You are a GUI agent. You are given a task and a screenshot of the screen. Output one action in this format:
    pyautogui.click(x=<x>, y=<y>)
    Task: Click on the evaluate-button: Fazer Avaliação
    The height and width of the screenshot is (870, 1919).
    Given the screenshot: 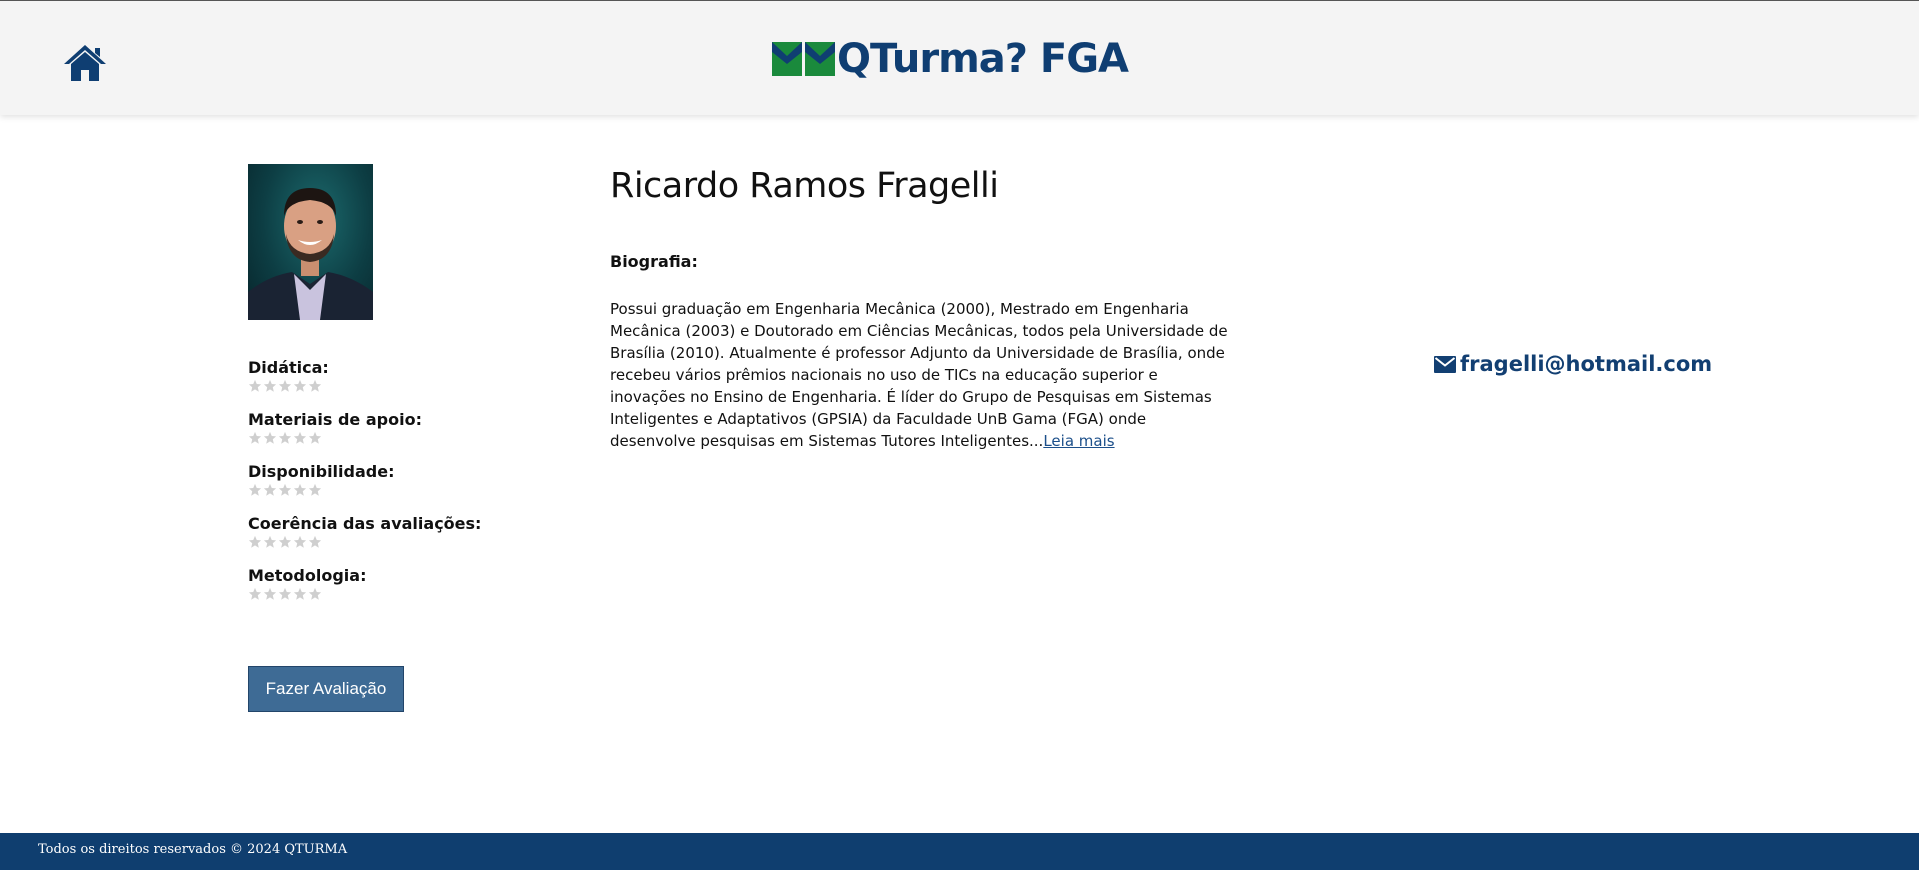 What is the action you would take?
    pyautogui.click(x=326, y=689)
    